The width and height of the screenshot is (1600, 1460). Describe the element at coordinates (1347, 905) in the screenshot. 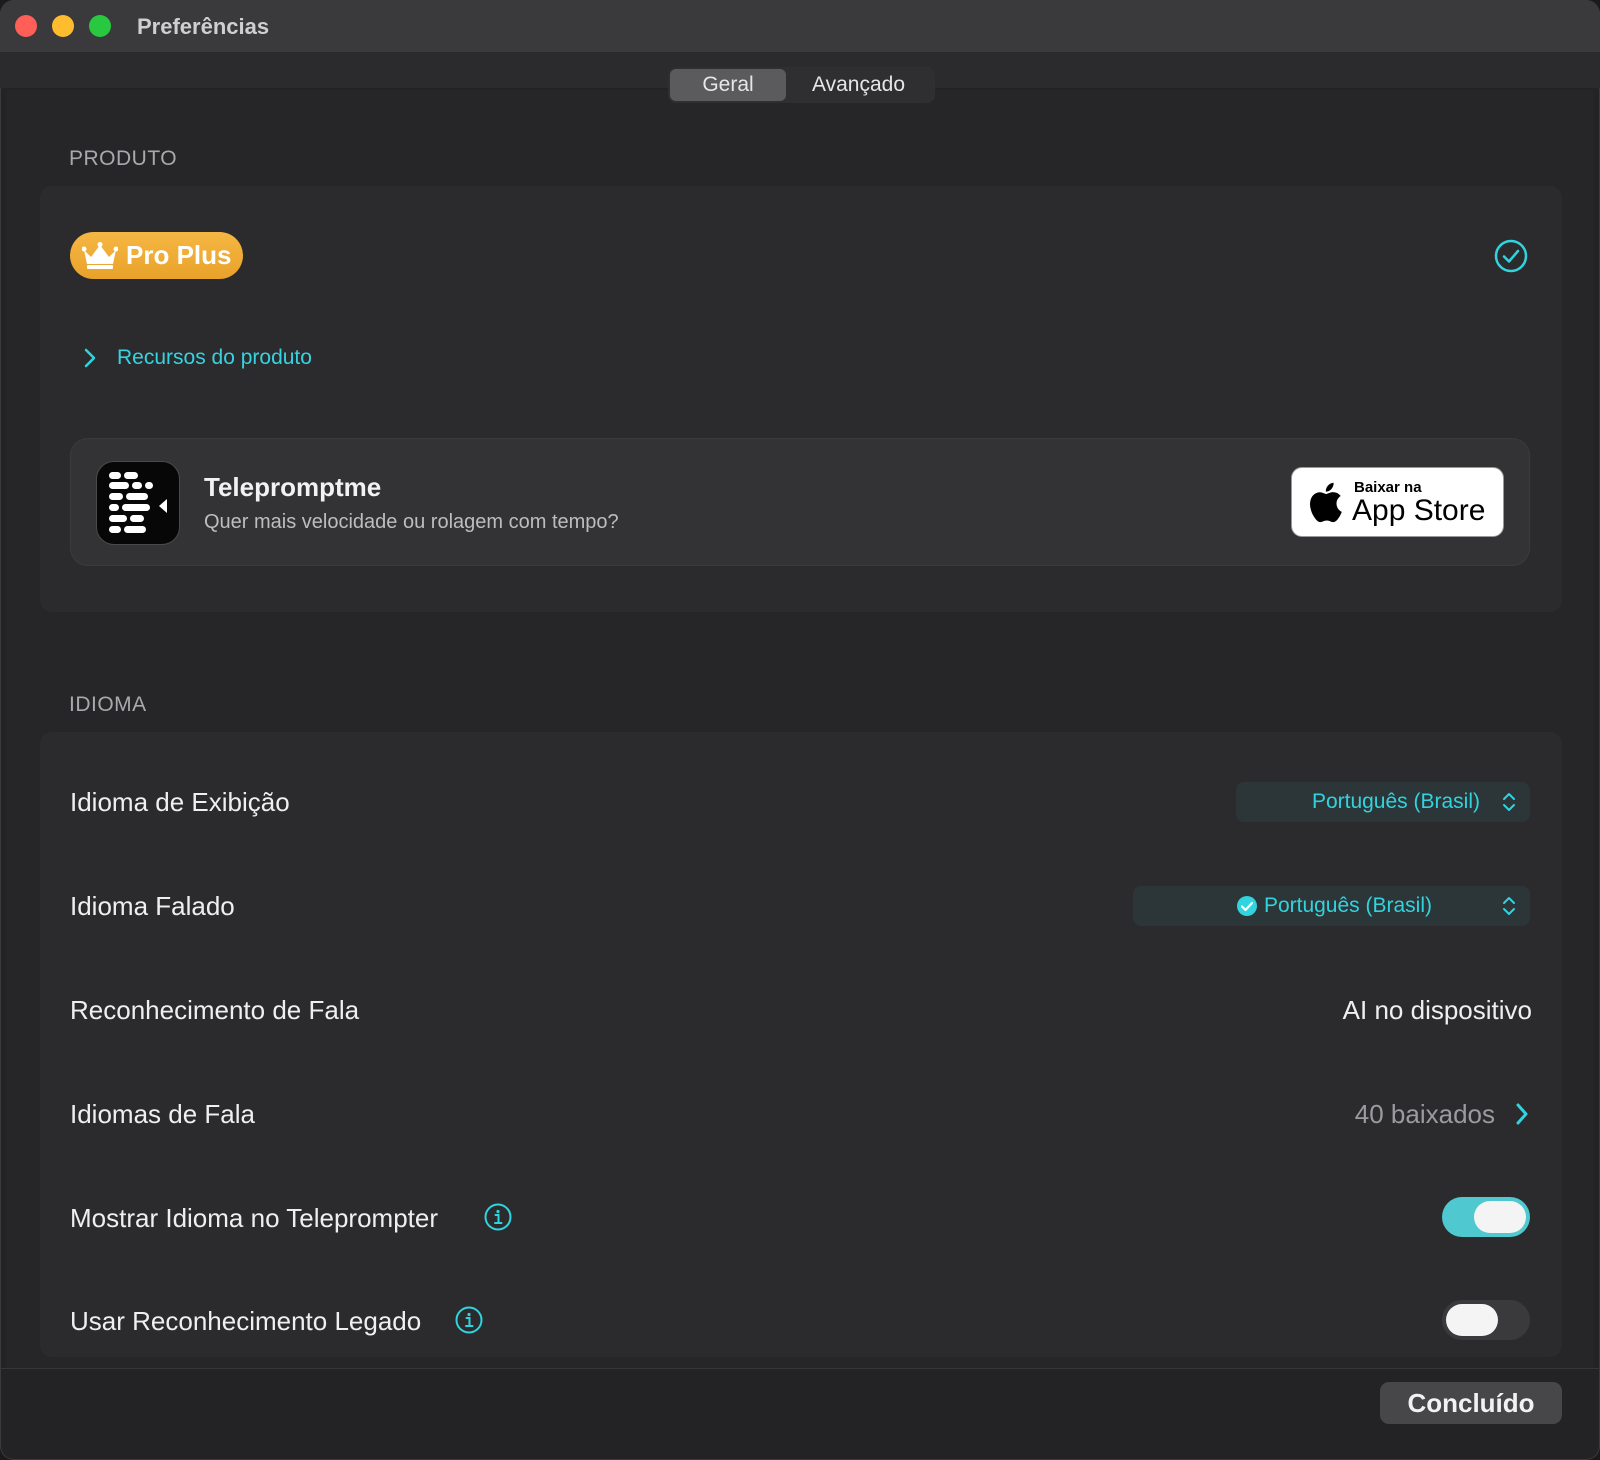

I see `spoken-language-value: Português (Brasil)` at that location.